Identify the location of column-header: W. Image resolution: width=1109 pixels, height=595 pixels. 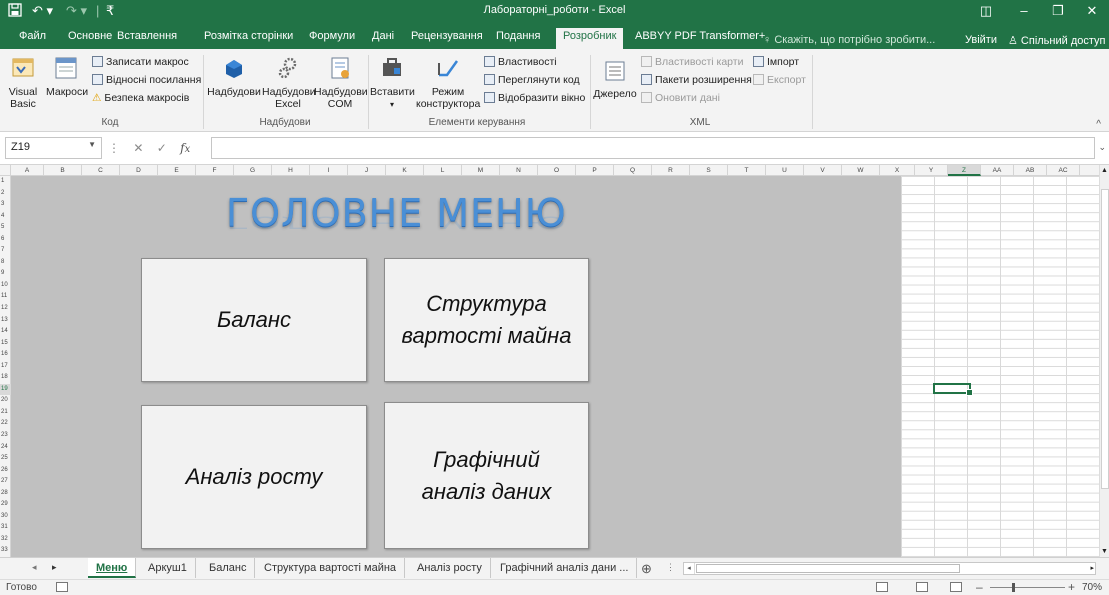
(861, 170).